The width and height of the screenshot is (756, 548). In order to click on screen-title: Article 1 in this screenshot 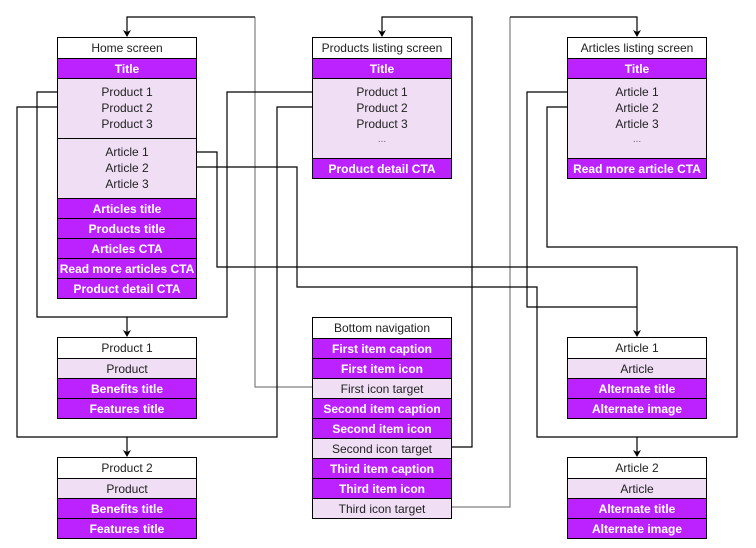, I will do `click(637, 348)`.